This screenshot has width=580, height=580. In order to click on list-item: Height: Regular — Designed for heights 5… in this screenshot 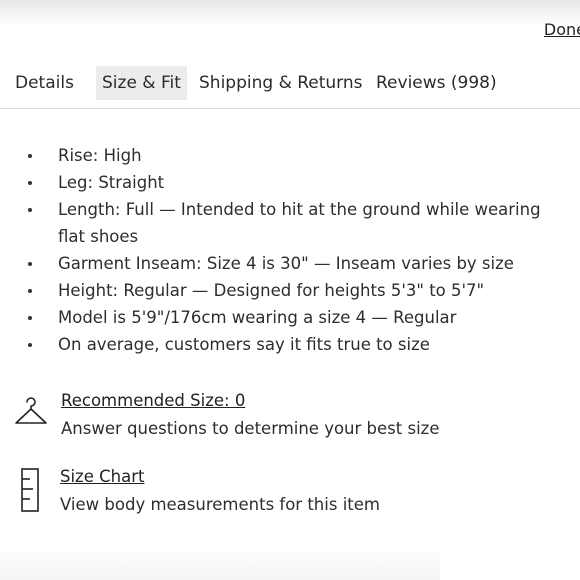, I will do `click(290, 290)`.